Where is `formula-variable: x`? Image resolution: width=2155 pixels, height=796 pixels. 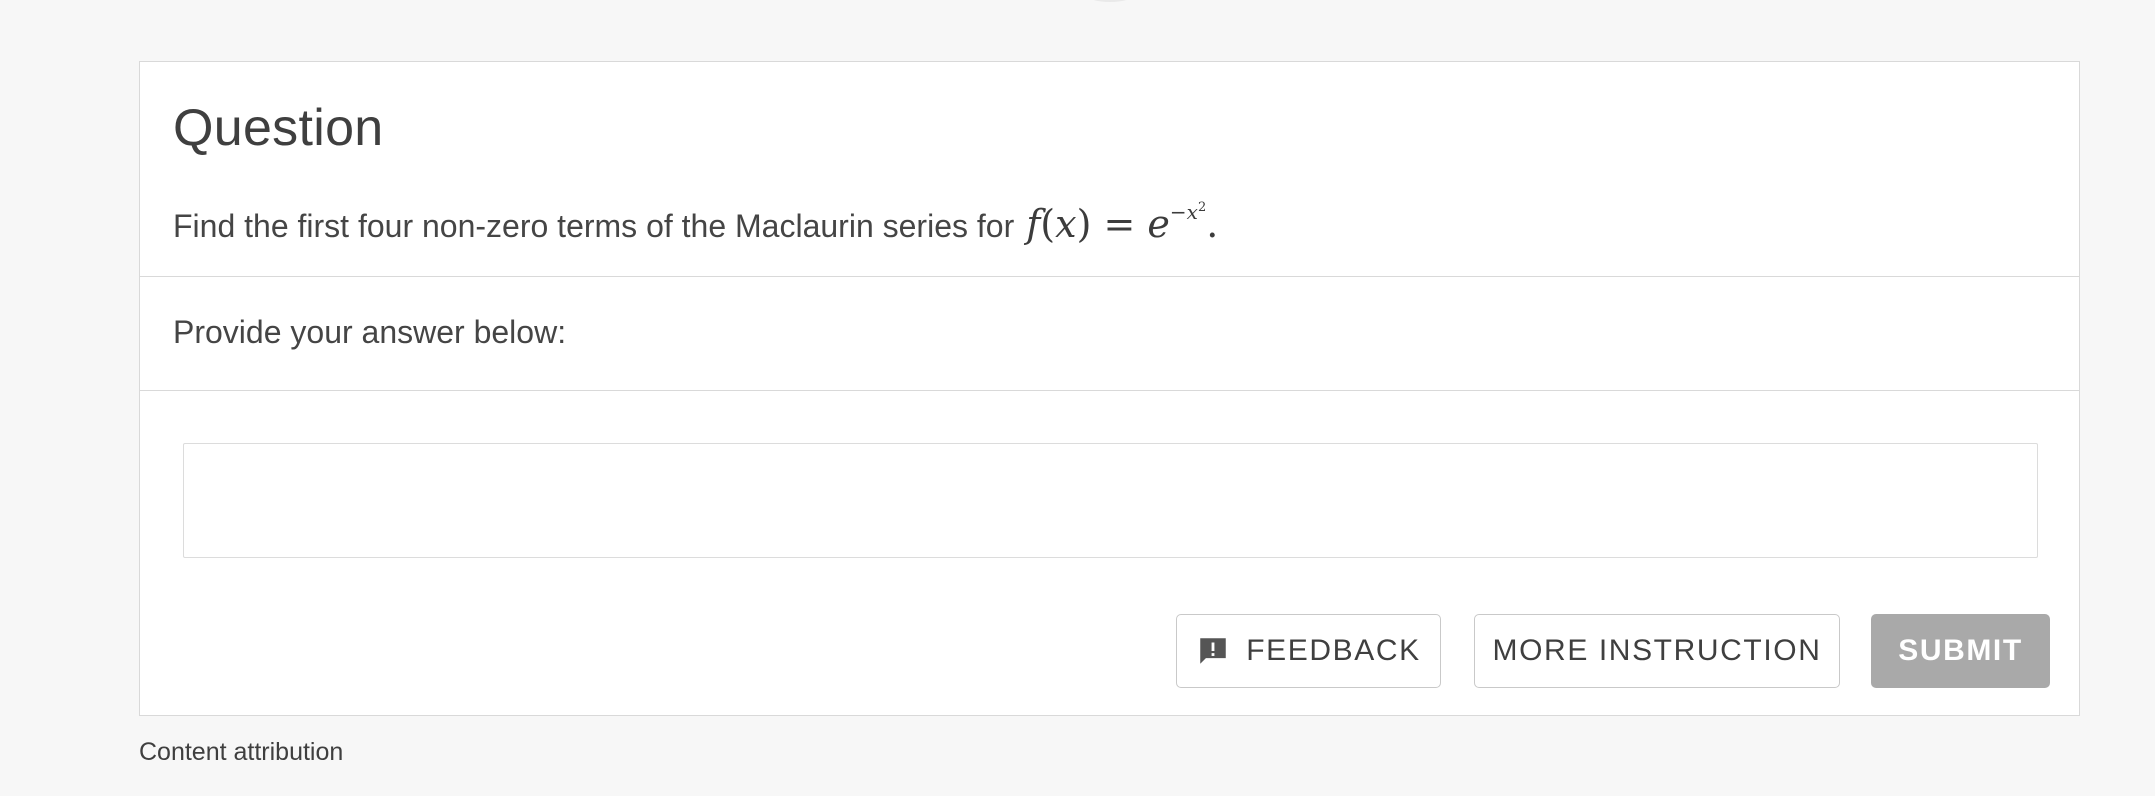 formula-variable: x is located at coordinates (1066, 224).